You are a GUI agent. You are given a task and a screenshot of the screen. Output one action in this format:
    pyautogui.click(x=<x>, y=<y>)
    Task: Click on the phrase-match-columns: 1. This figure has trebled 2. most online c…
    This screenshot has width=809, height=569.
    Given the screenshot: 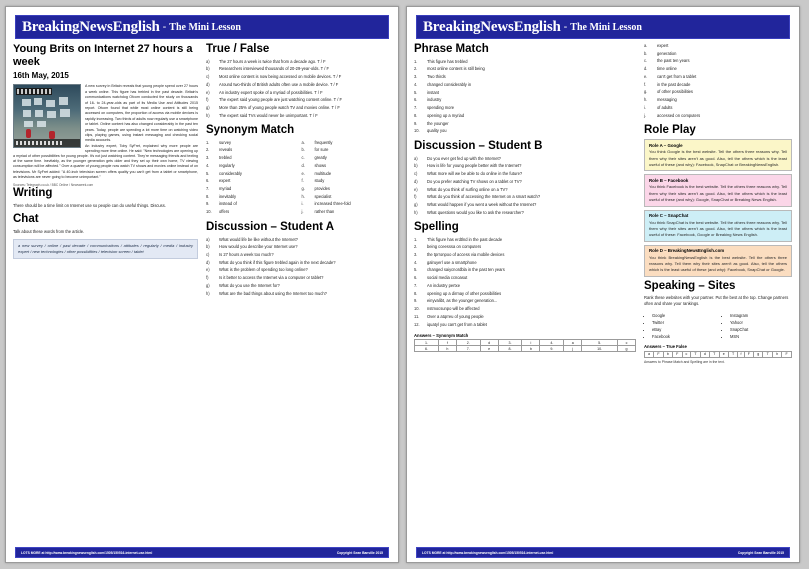 What is the action you would take?
    pyautogui.click(x=525, y=99)
    